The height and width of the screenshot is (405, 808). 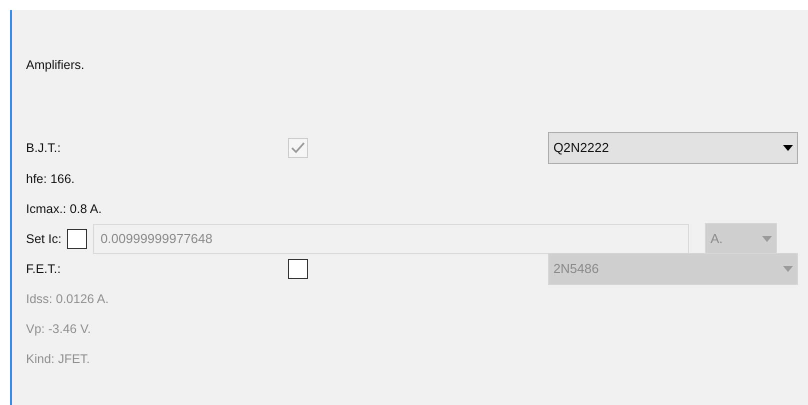 What do you see at coordinates (297, 148) in the screenshot?
I see `check-icon` at bounding box center [297, 148].